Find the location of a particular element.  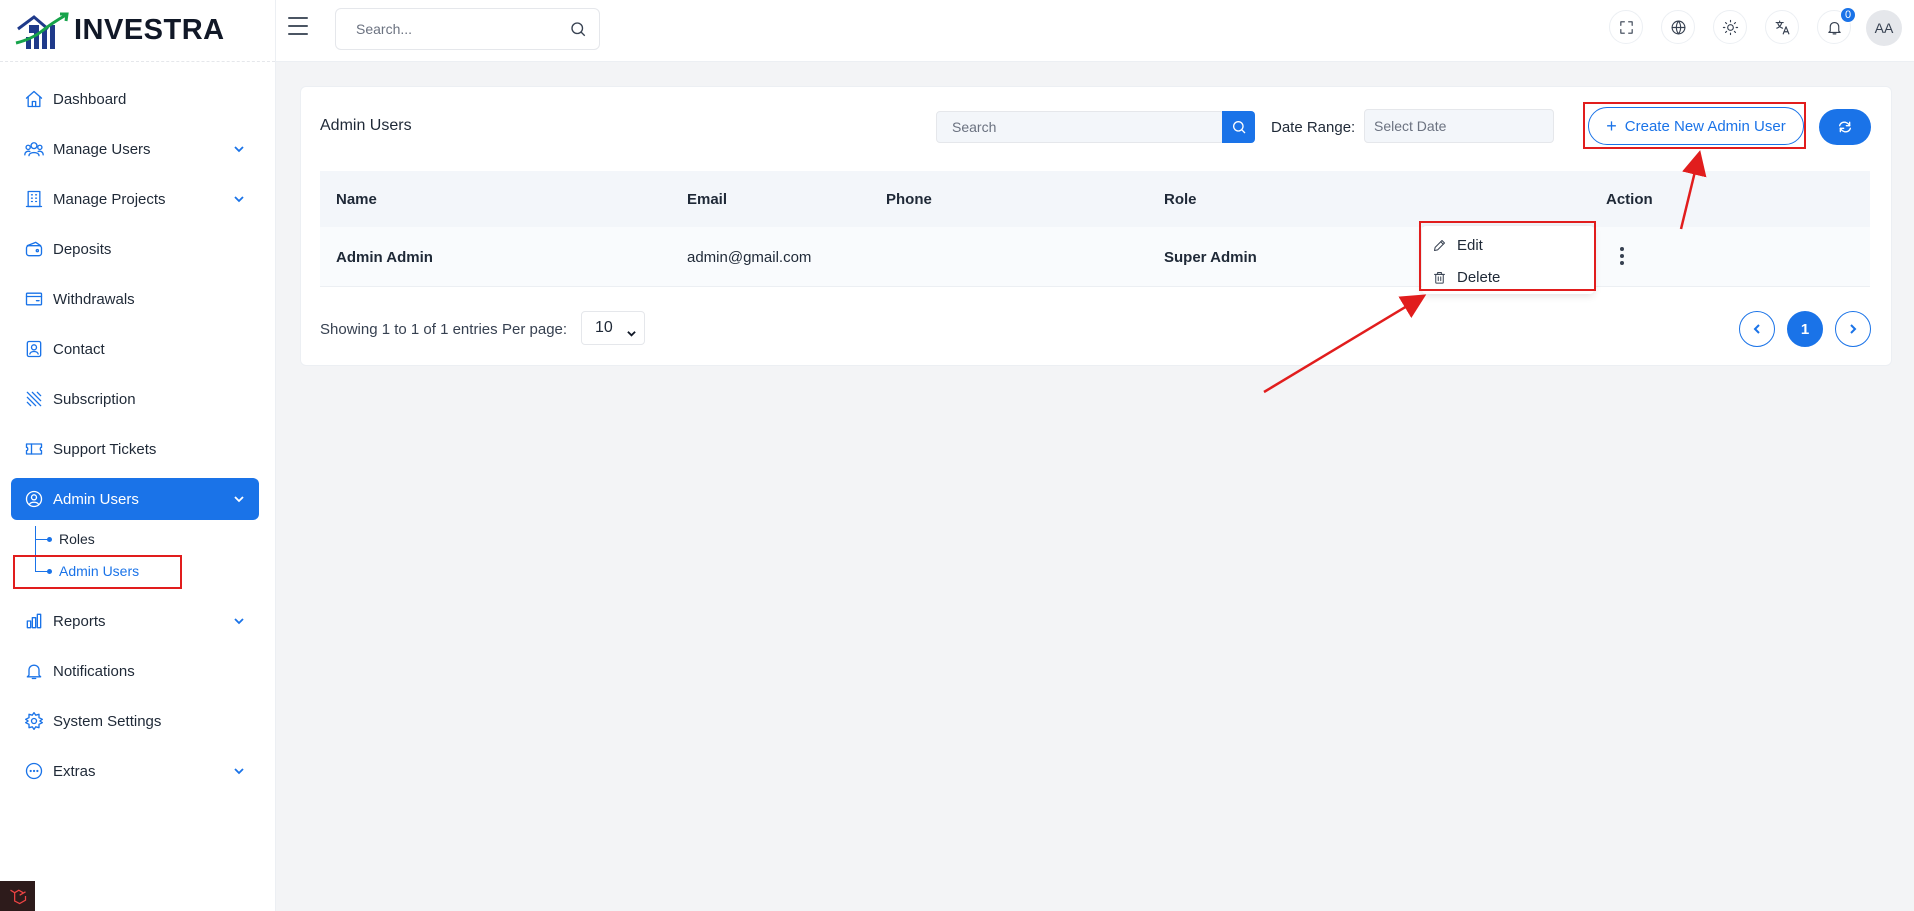

global-search is located at coordinates (467, 29).